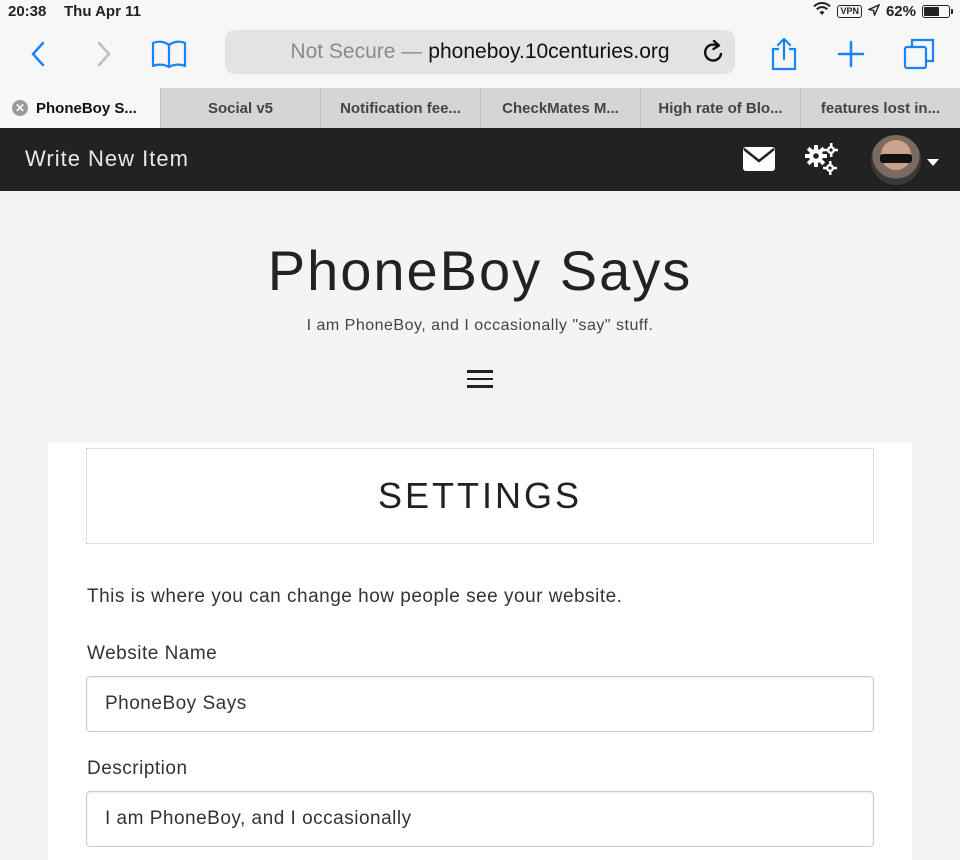 The height and width of the screenshot is (860, 960). Describe the element at coordinates (849, 11) in the screenshot. I see `vpn-badge: VPN` at that location.